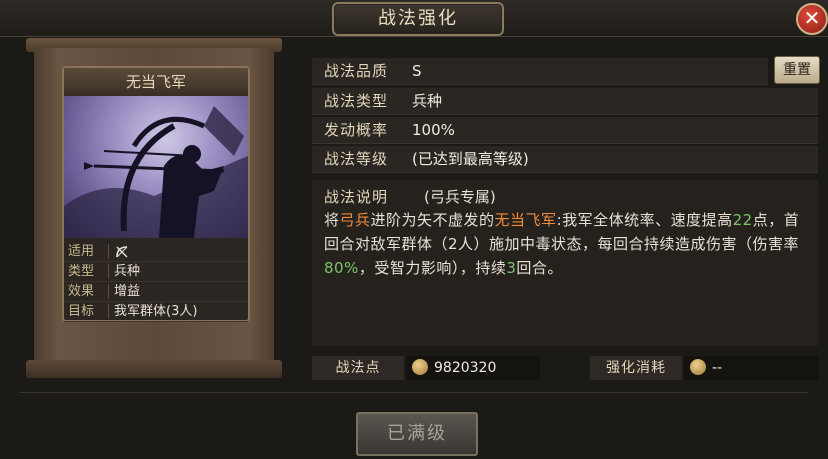 The width and height of the screenshot is (828, 459). Describe the element at coordinates (417, 434) in the screenshot. I see `max-level-button: 已满级` at that location.